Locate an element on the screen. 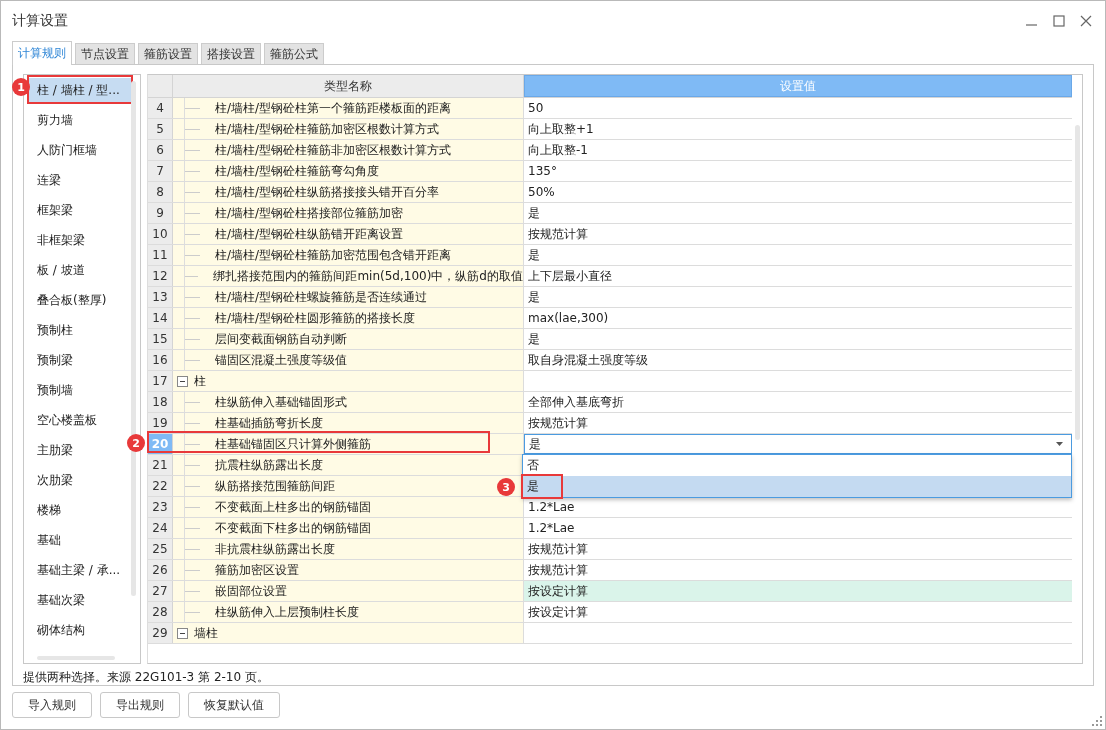 This screenshot has height=730, width=1106. setting-name: 箍筋加密区设置 is located at coordinates (256, 570).